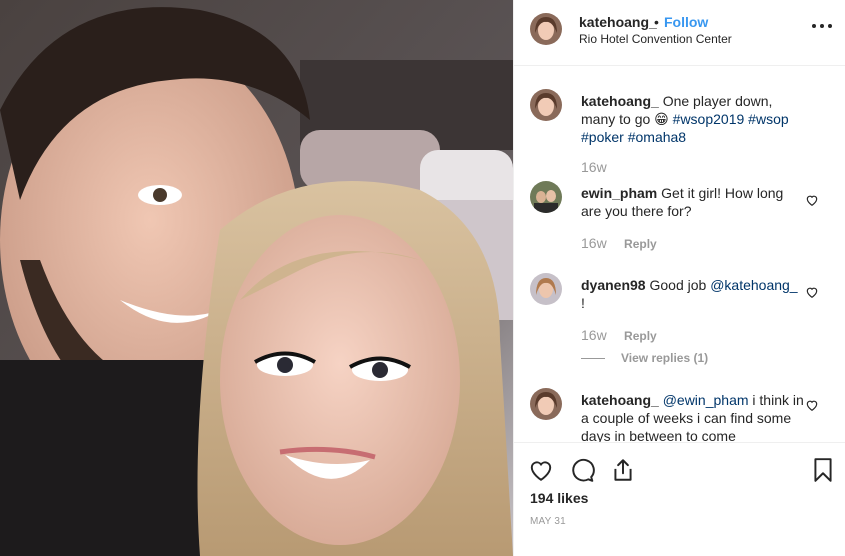  What do you see at coordinates (613, 285) in the screenshot?
I see `comment-username: dyanen98` at bounding box center [613, 285].